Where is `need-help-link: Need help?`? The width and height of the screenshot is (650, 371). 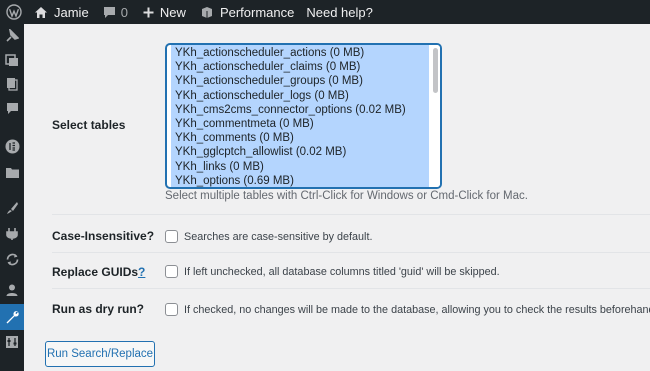 need-help-link: Need help? is located at coordinates (339, 12).